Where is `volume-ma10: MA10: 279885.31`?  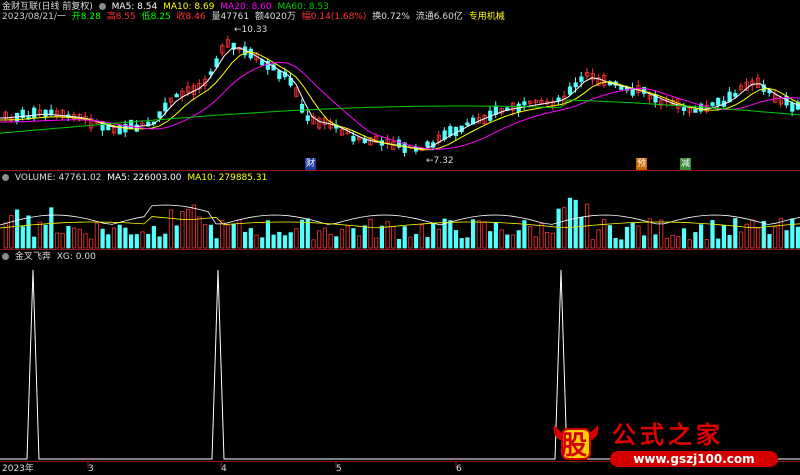 volume-ma10: MA10: 279885.31 is located at coordinates (227, 178).